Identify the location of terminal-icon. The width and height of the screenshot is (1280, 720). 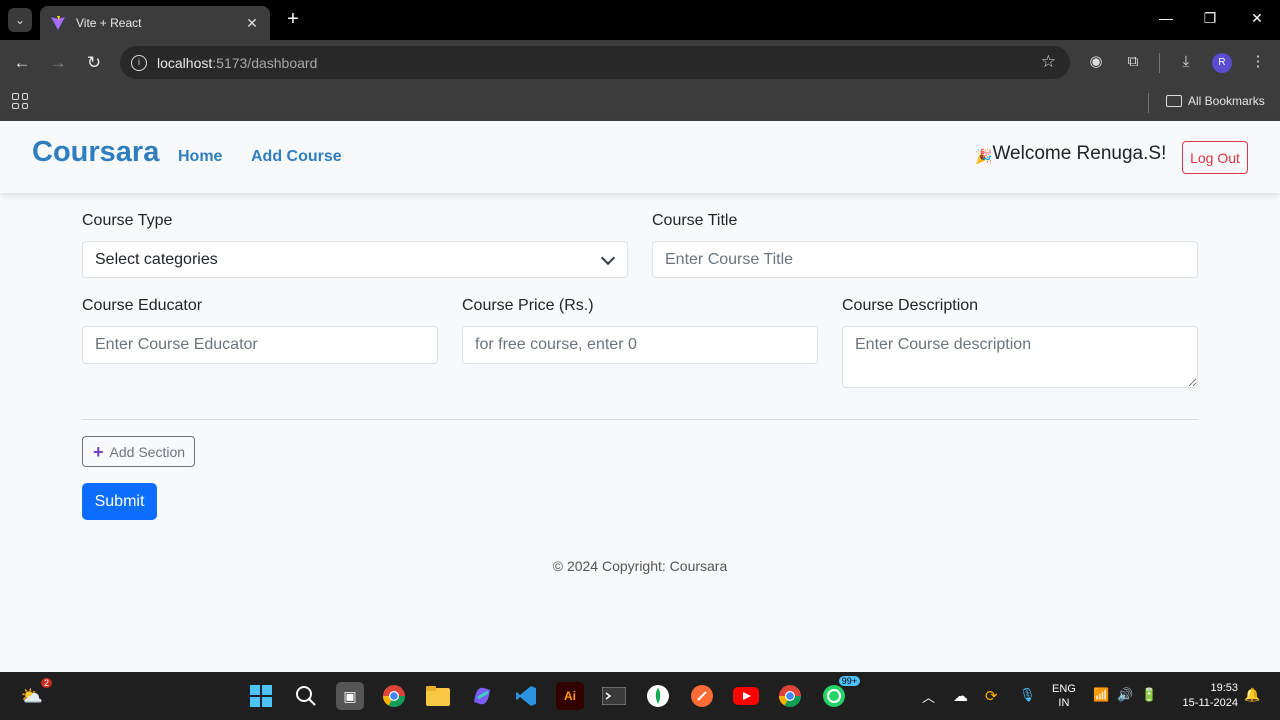
(614, 696).